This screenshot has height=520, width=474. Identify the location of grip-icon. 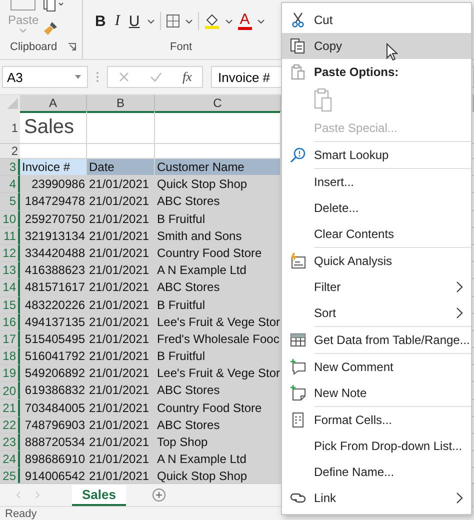
(97, 77).